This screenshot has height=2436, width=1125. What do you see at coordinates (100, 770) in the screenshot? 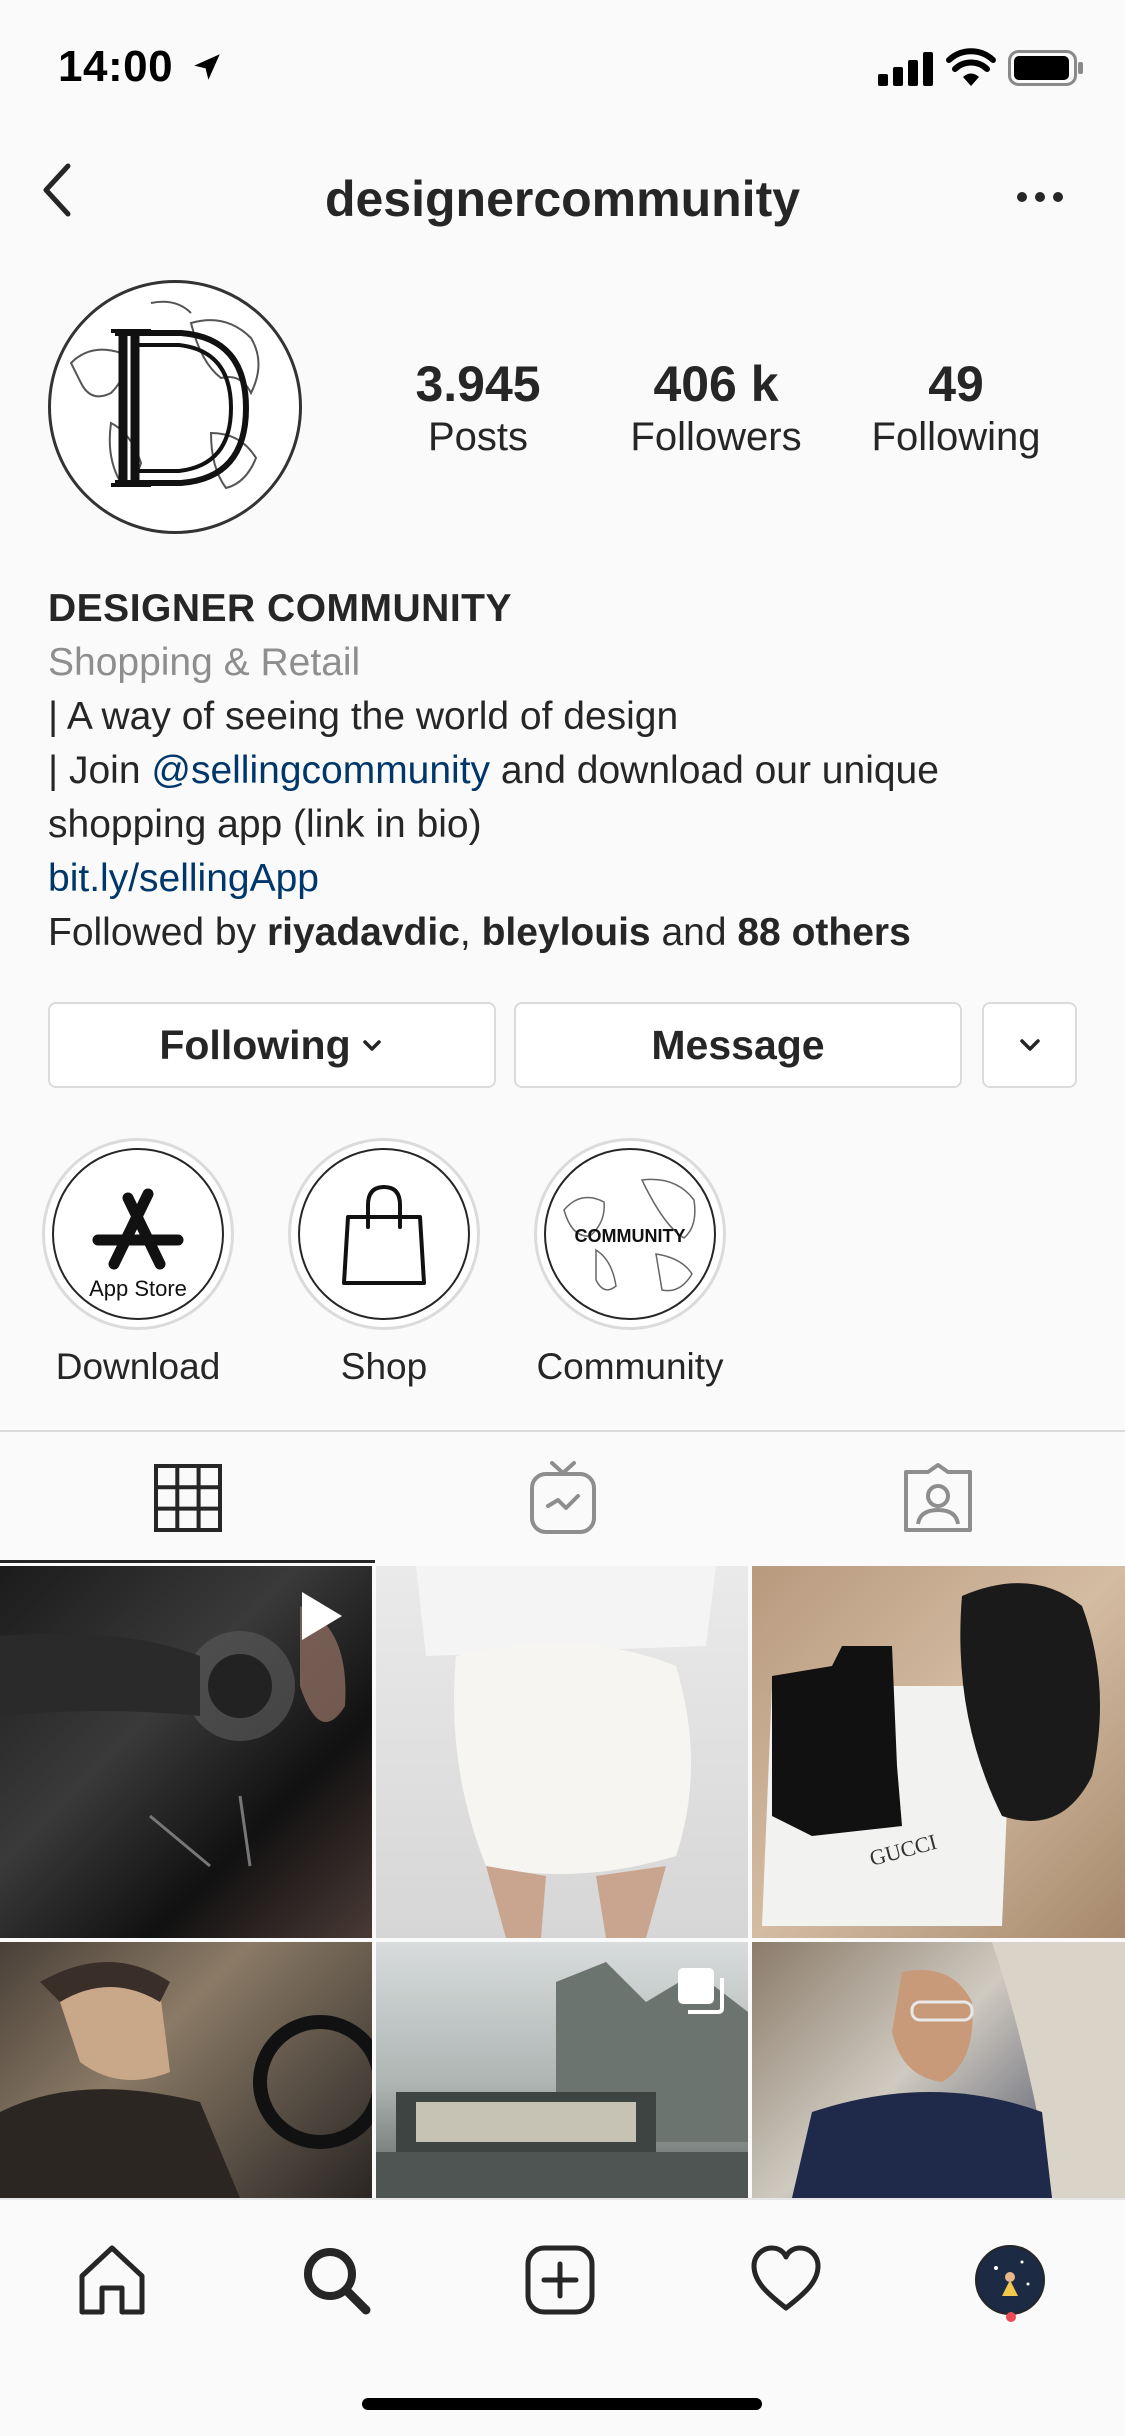
I see `bio-line-2-prefix: | Join` at bounding box center [100, 770].